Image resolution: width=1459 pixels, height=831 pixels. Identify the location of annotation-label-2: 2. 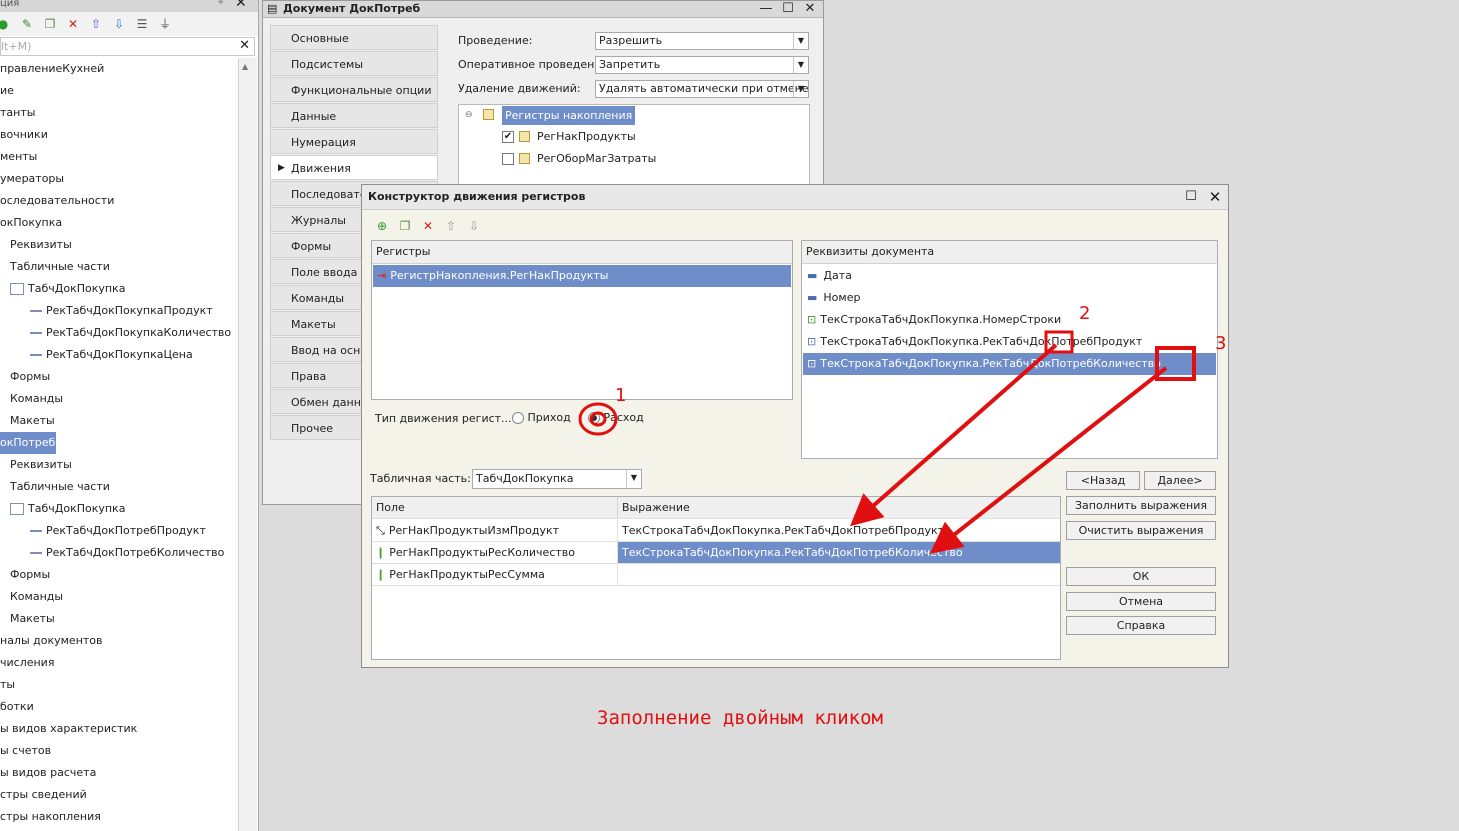
(1085, 313).